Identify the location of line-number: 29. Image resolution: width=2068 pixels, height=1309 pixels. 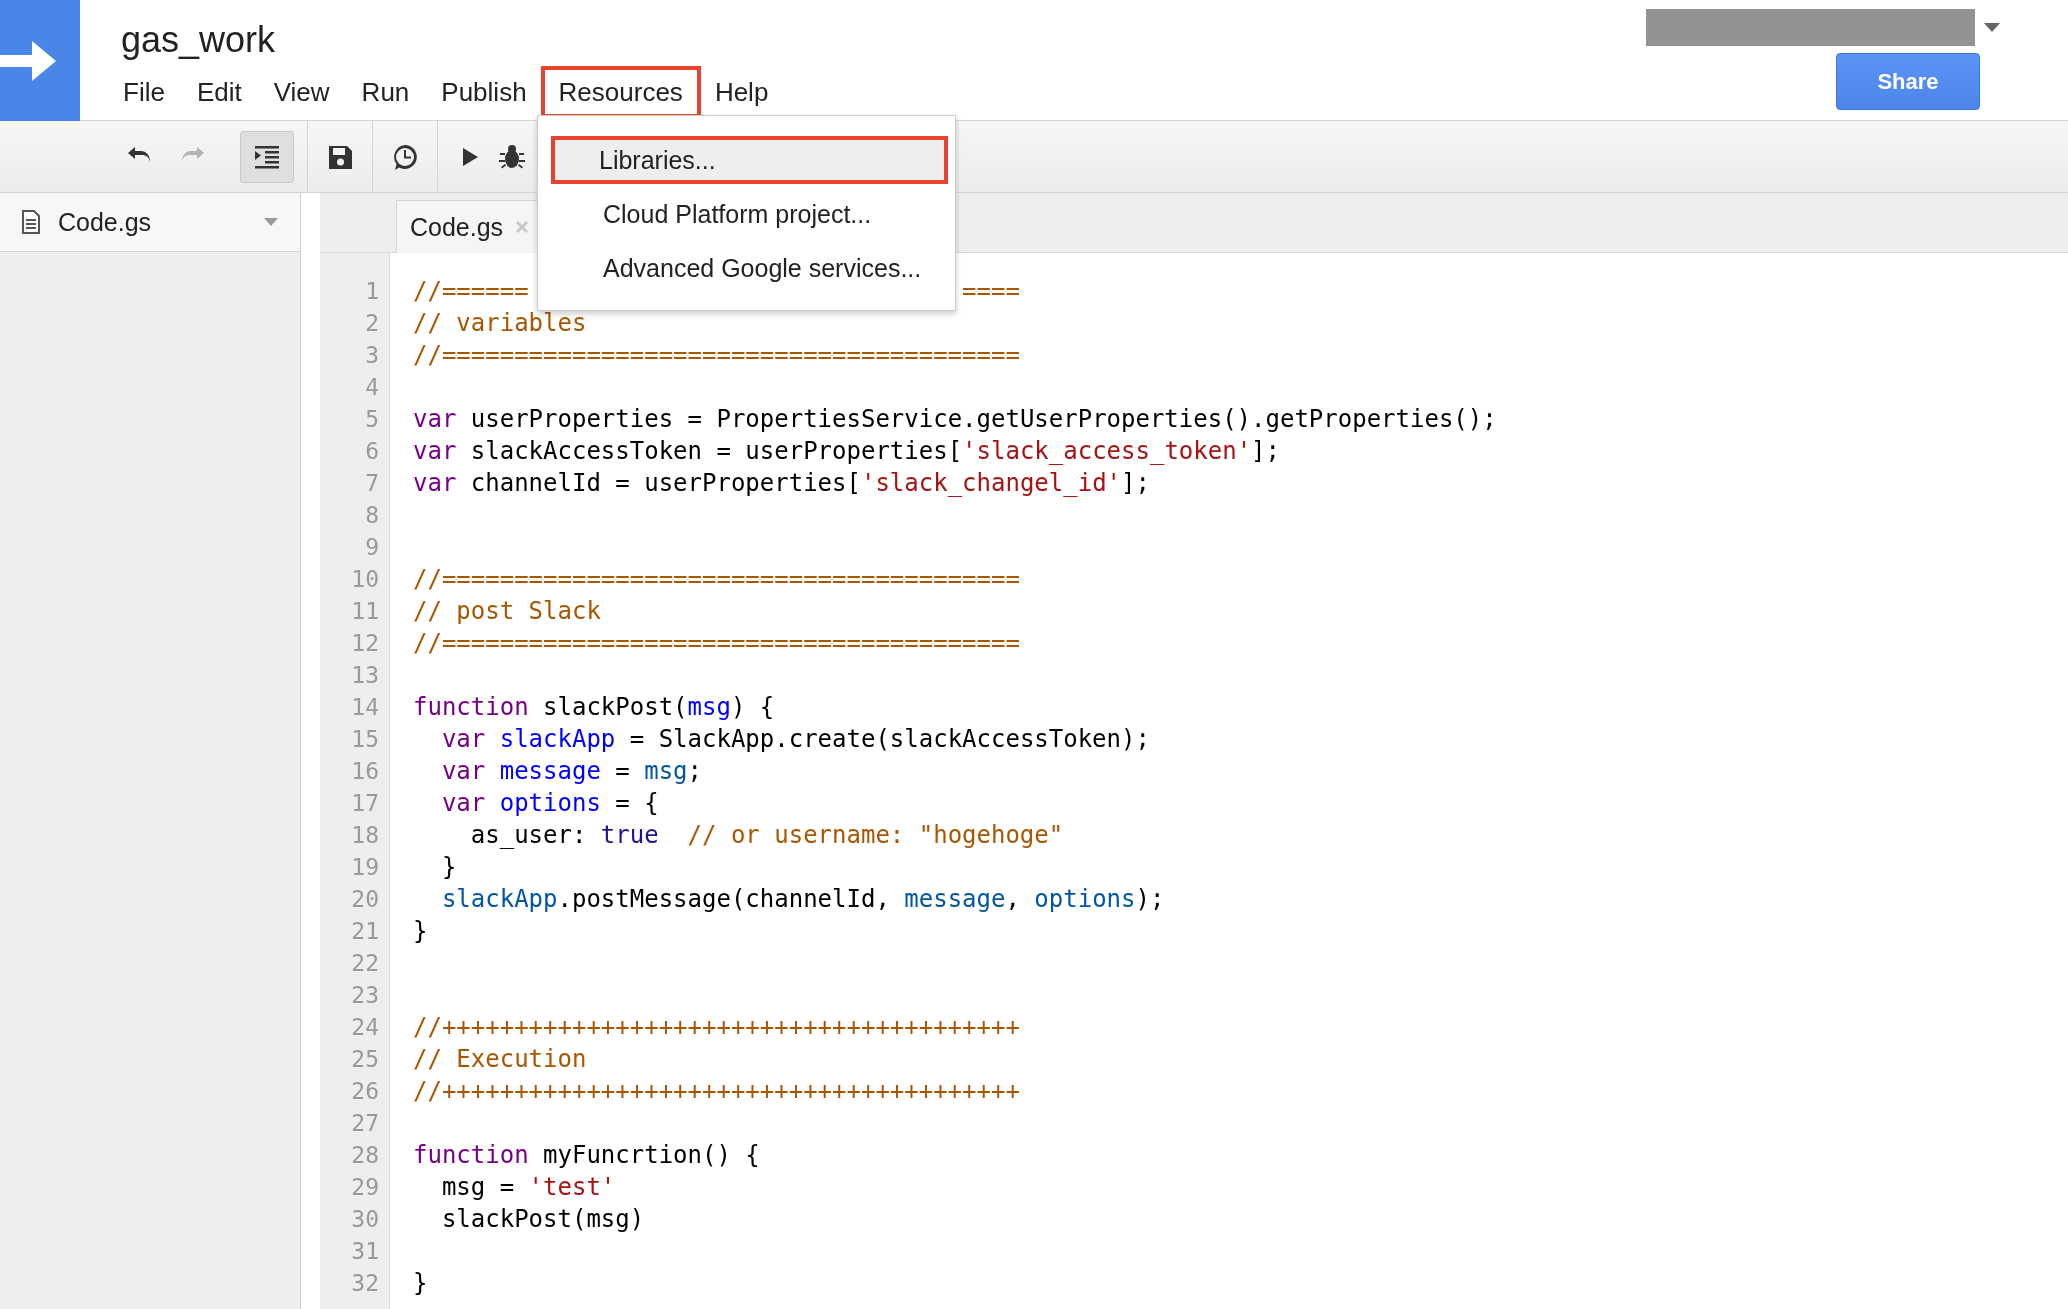
(365, 1187).